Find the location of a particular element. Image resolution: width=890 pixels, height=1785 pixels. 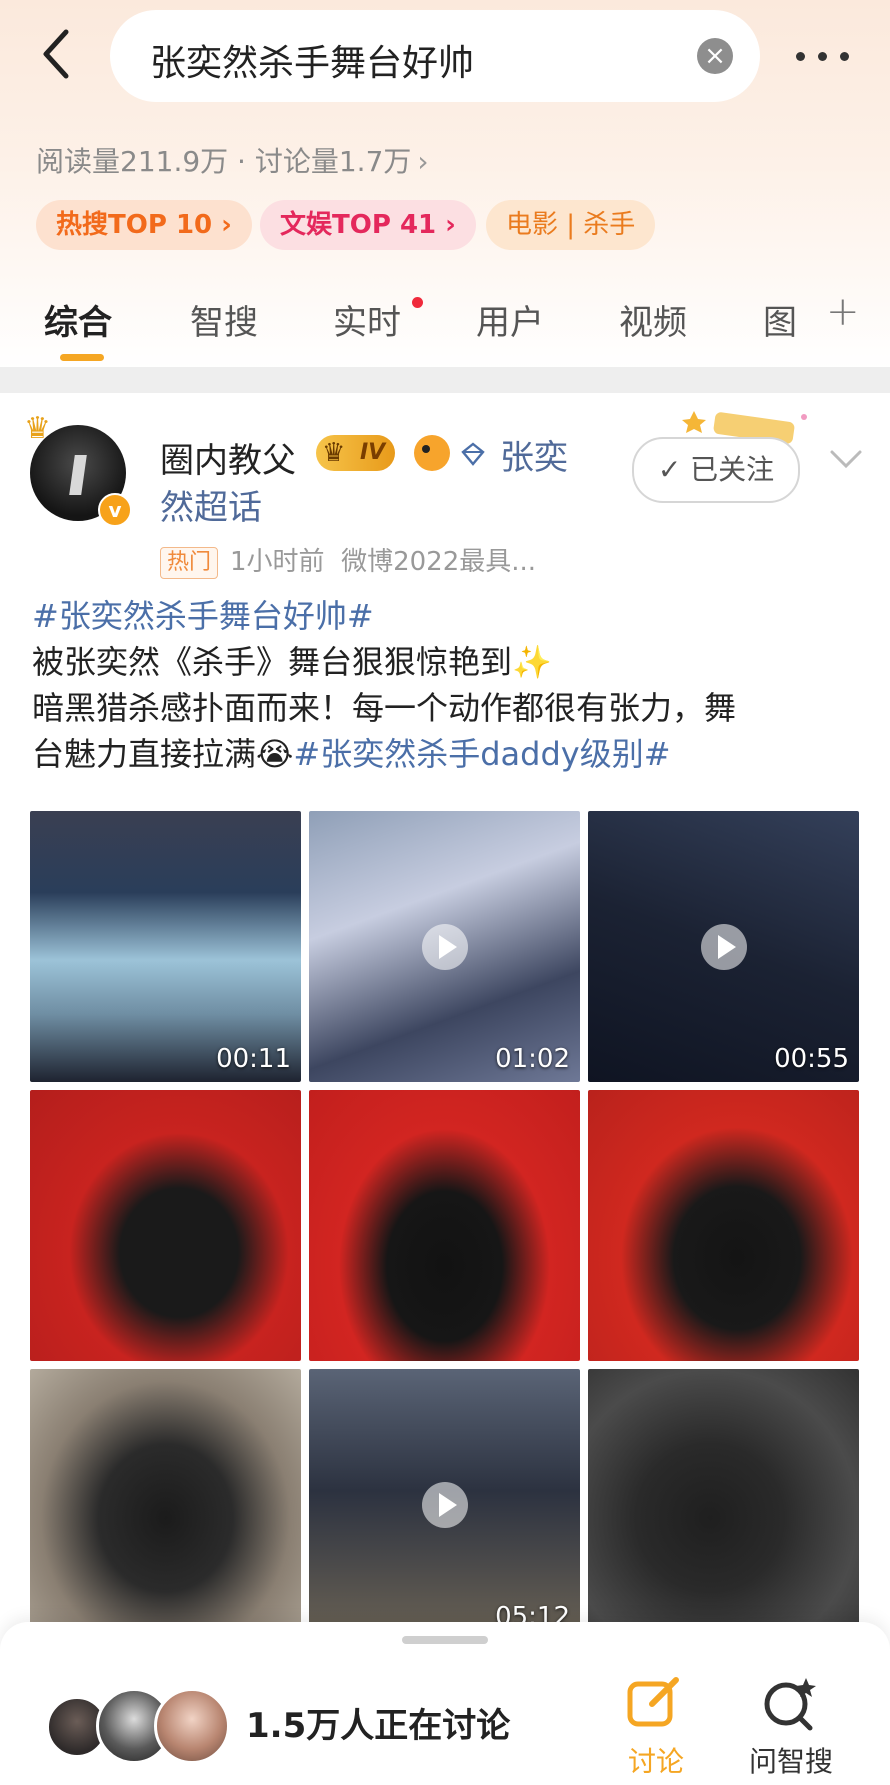

tab-users: 用户 is located at coordinates (510, 319).